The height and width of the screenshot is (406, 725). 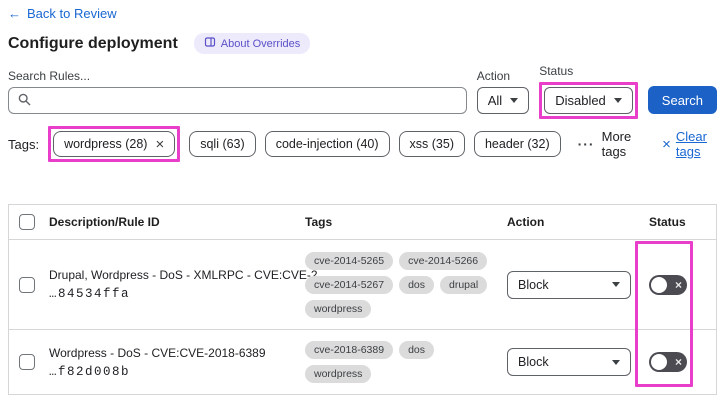 I want to click on tag-pill-label: sqli (63), so click(x=222, y=144).